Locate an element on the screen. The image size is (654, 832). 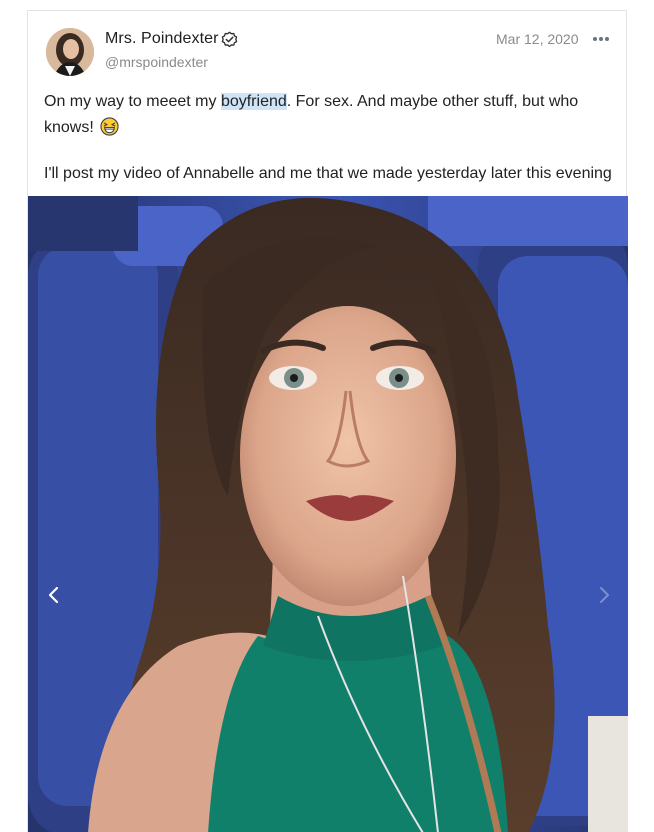
grinning-squinting-face-emoji-icon is located at coordinates (109, 126).